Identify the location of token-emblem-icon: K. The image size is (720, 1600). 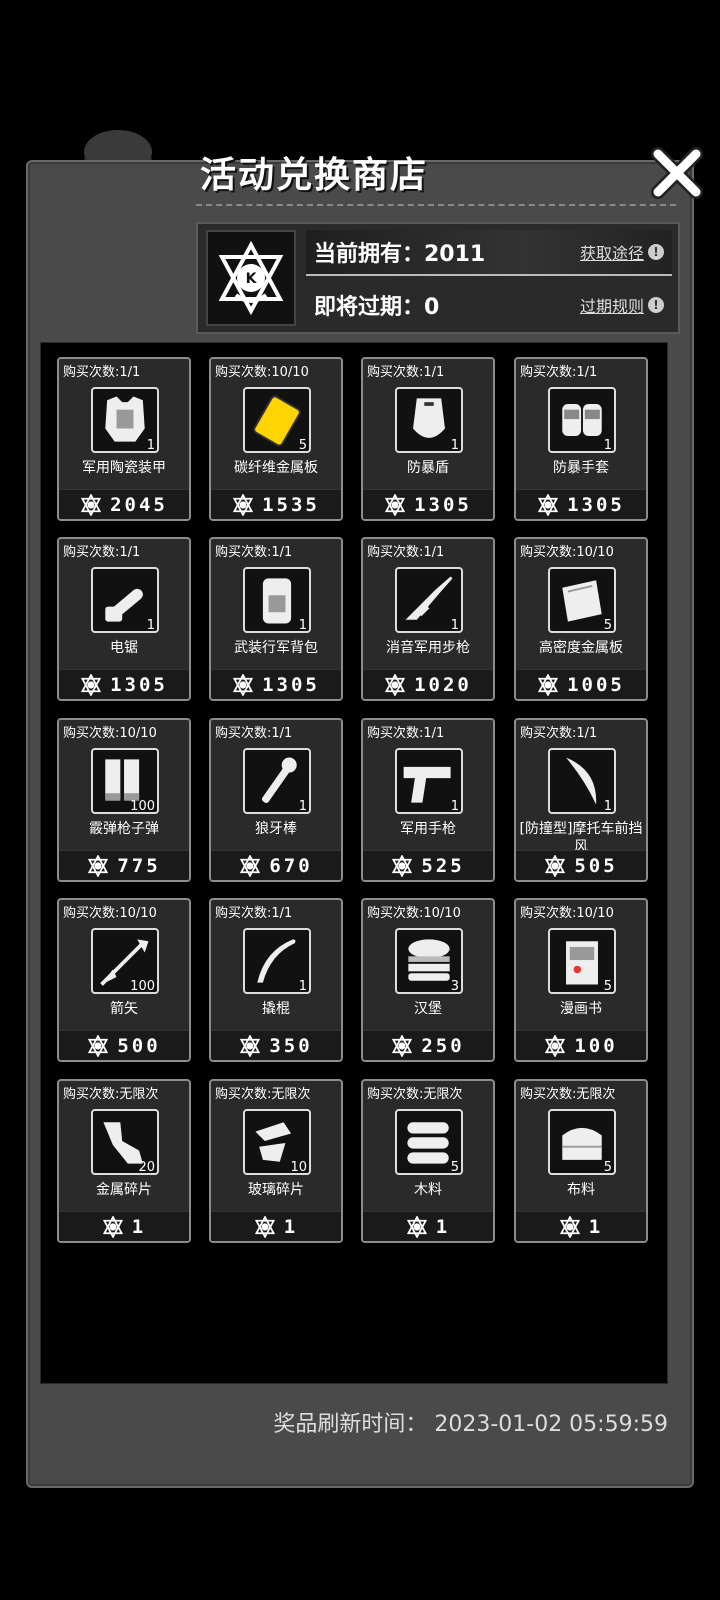
(251, 278).